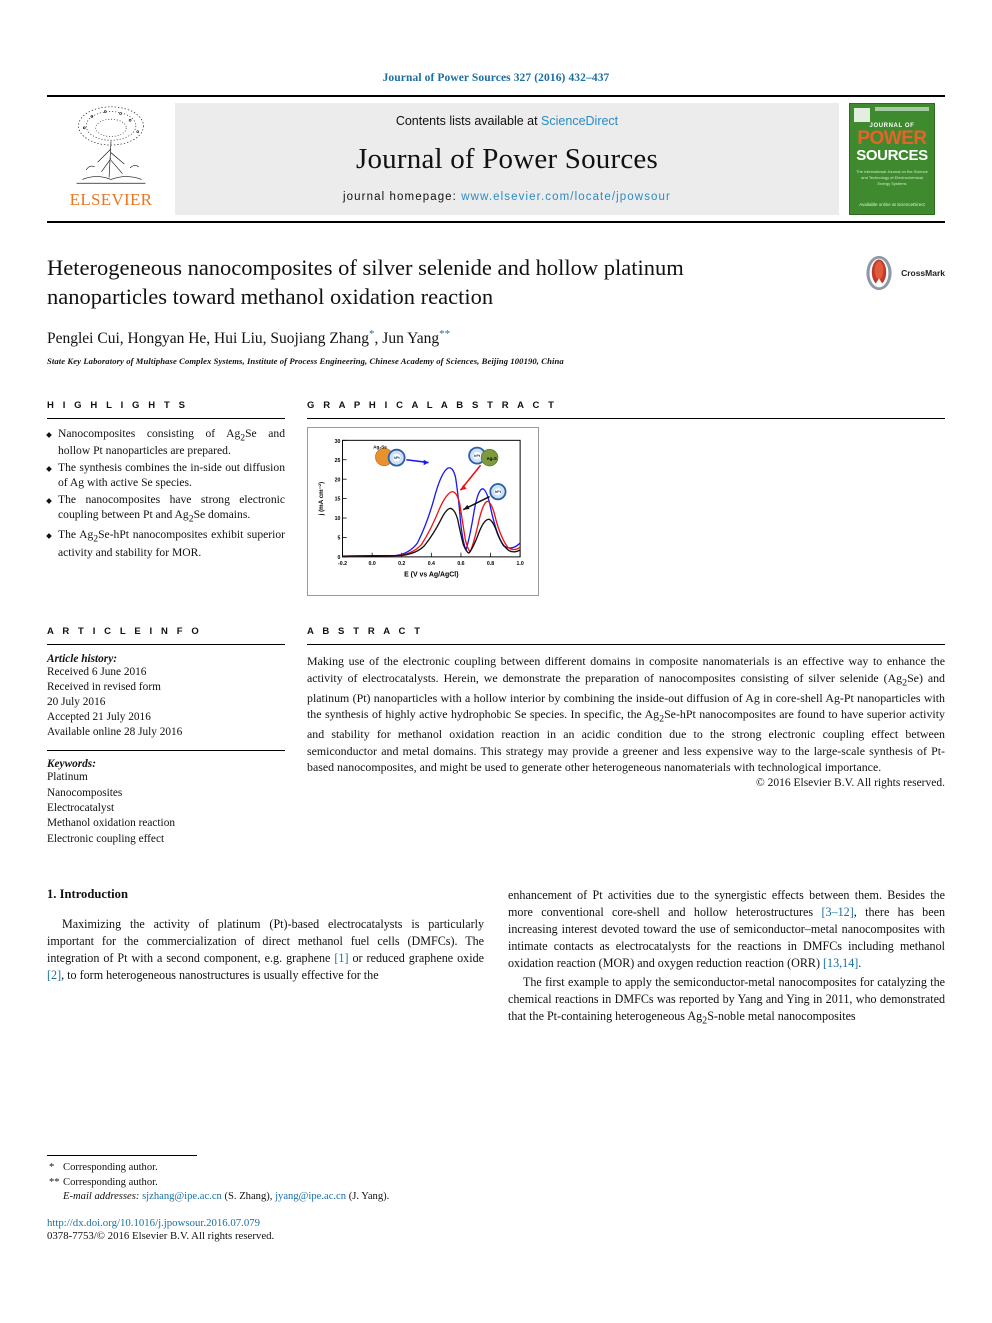  I want to click on x-tick-label: 0.8, so click(490, 564).